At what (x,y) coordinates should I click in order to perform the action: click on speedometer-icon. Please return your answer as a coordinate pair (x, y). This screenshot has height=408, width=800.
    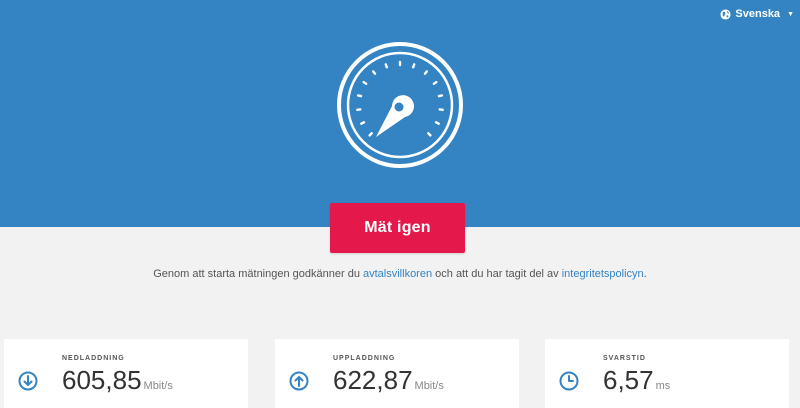
    Looking at the image, I should click on (400, 105).